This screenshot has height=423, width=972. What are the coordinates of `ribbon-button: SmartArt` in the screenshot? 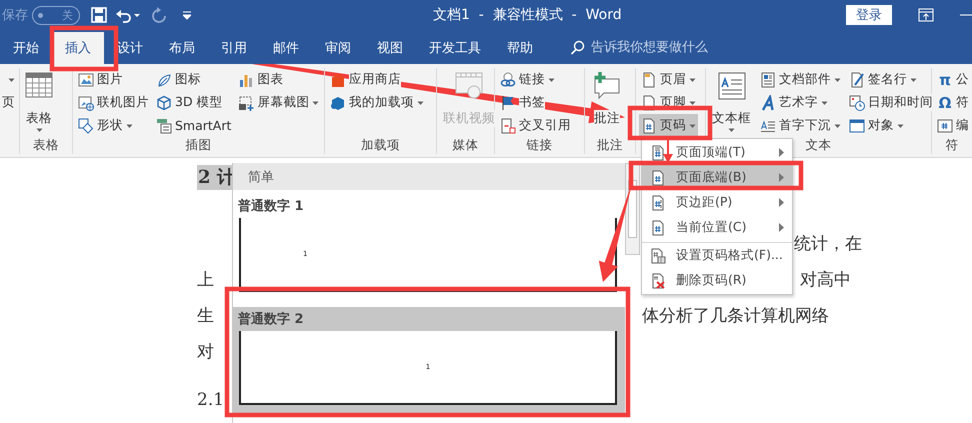 It's located at (194, 125).